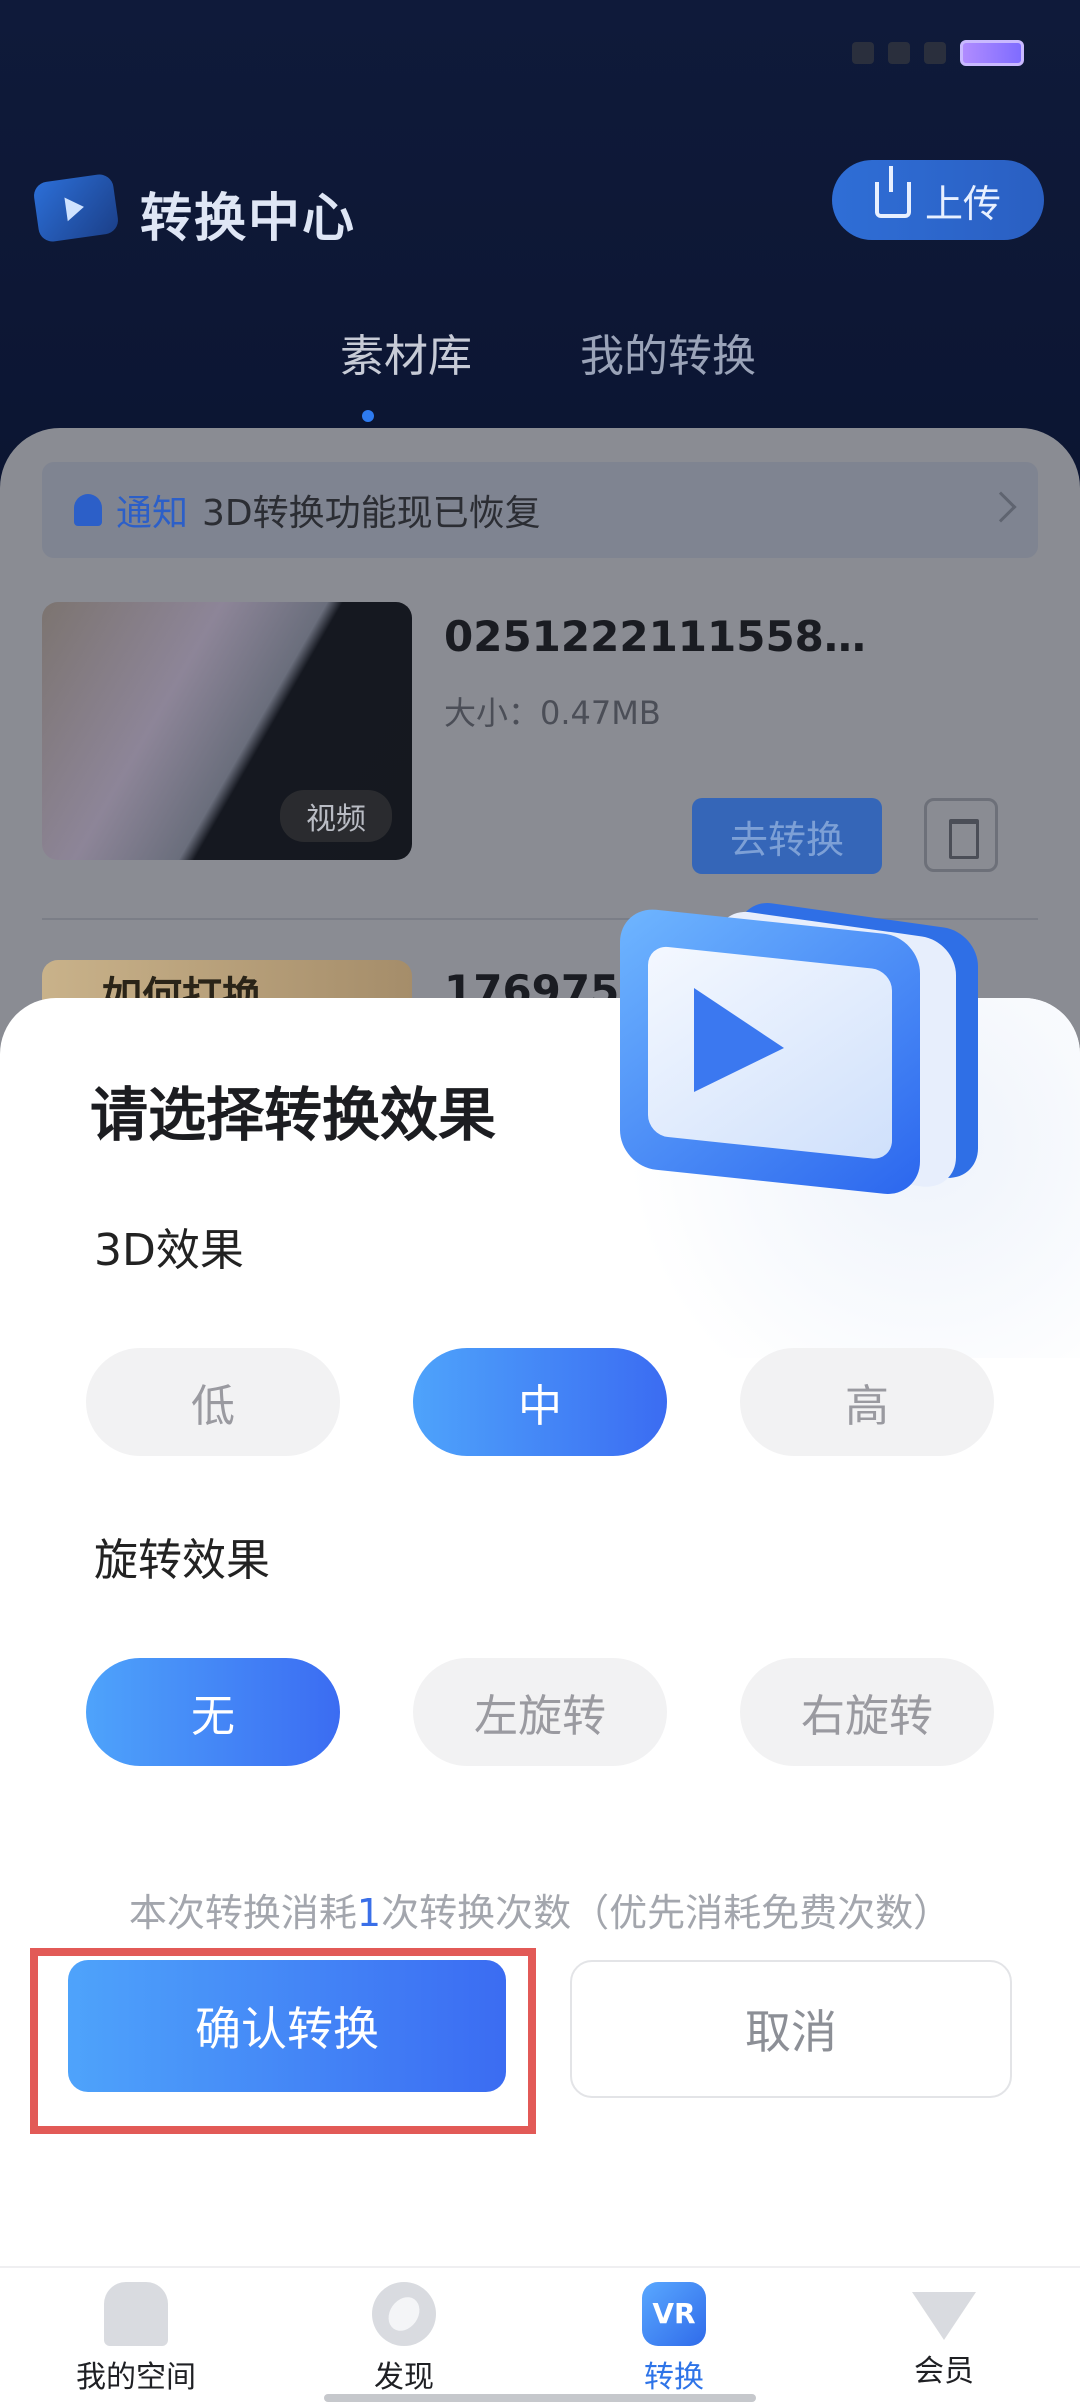 The image size is (1080, 2408). I want to click on app-logo-icon, so click(76, 208).